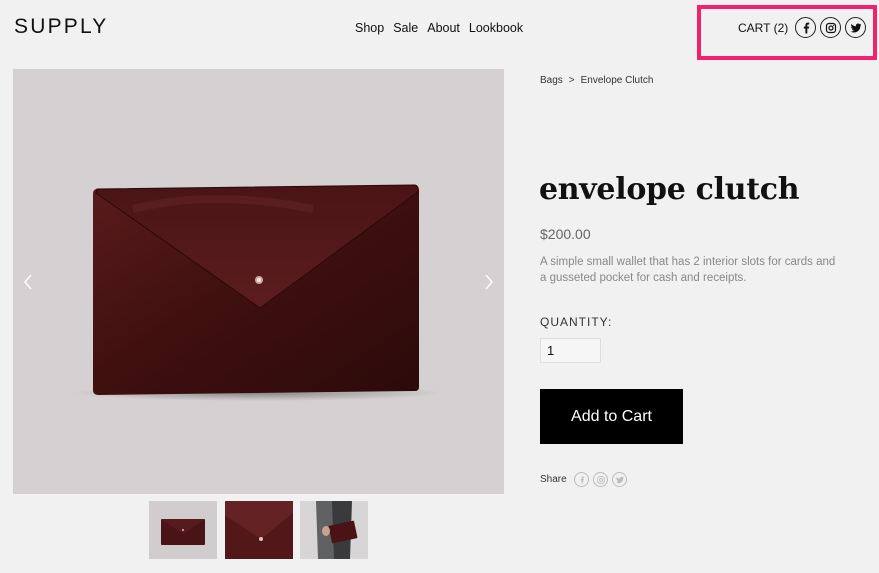 This screenshot has width=879, height=573. What do you see at coordinates (565, 234) in the screenshot?
I see `product-price: $200.00` at bounding box center [565, 234].